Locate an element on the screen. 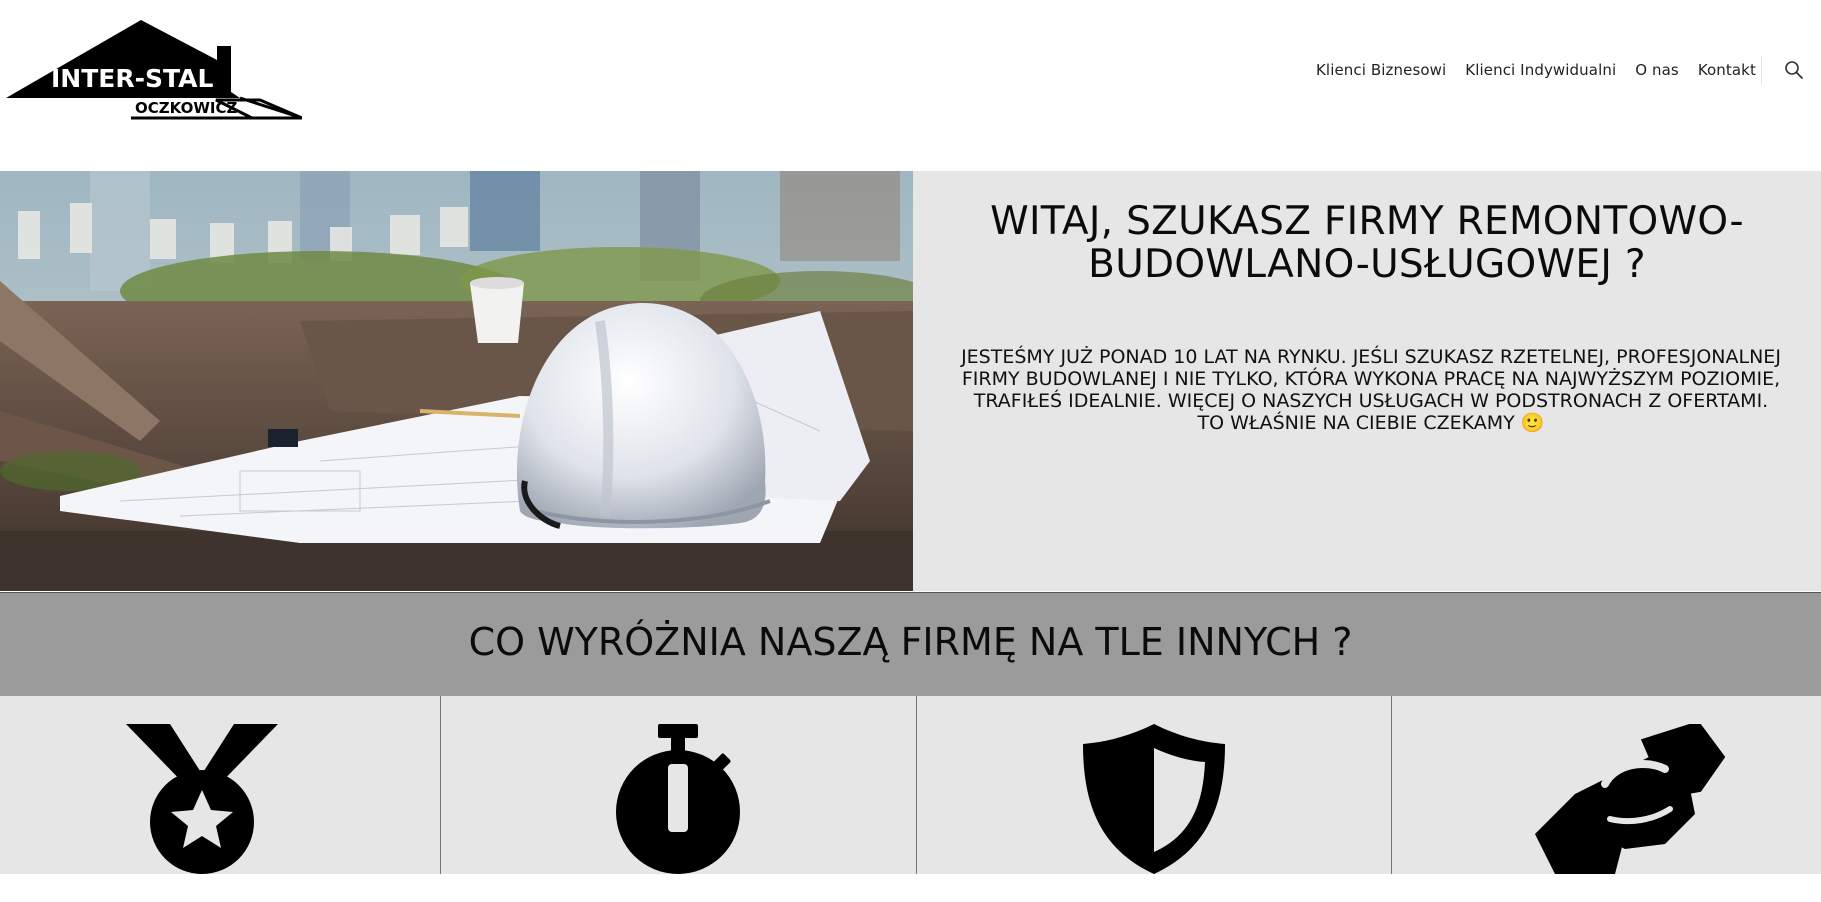  nav-klienci-indywidualni: Klienci Indywidualni is located at coordinates (1540, 70).